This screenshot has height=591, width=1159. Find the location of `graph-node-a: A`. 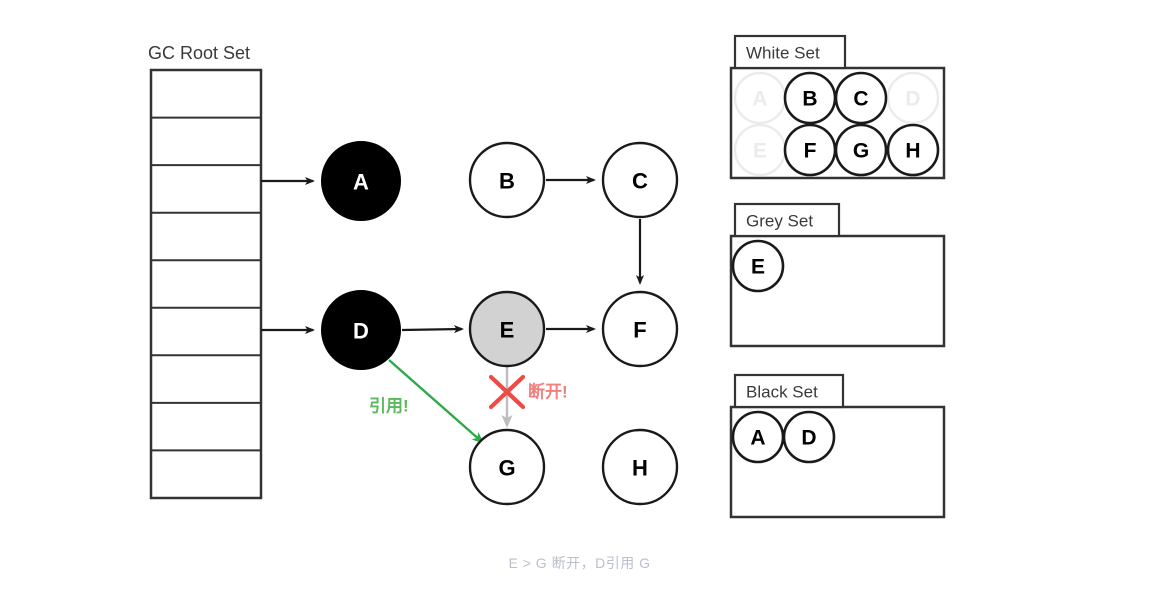

graph-node-a: A is located at coordinates (361, 181).